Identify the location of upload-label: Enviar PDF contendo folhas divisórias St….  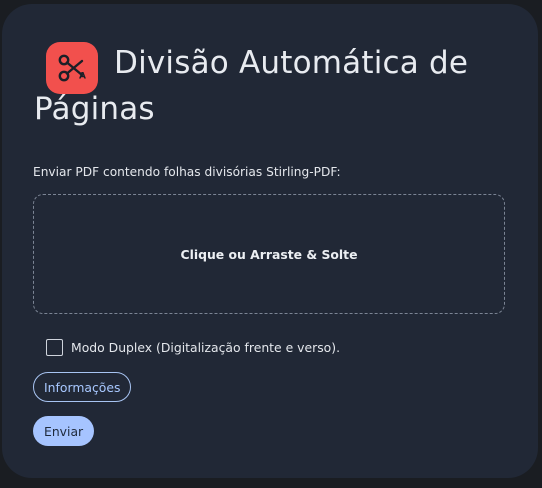
(187, 172).